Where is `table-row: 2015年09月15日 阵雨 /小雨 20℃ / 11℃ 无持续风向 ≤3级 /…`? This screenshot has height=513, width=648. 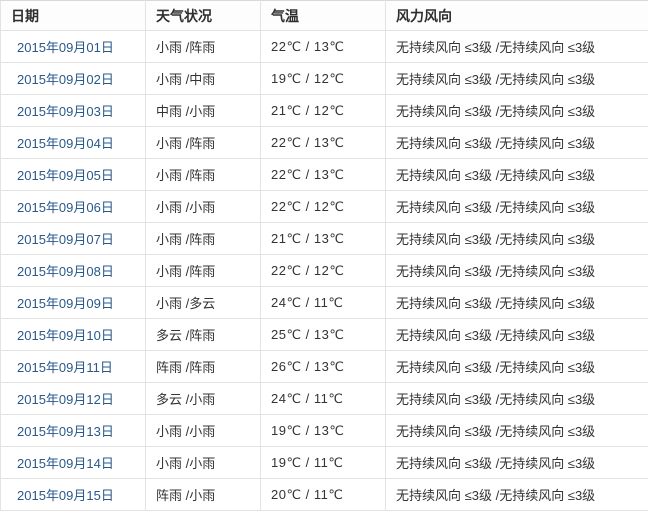
table-row: 2015年09月15日 阵雨 /小雨 20℃ / 11℃ 无持续风向 ≤3级 /… is located at coordinates (324, 494).